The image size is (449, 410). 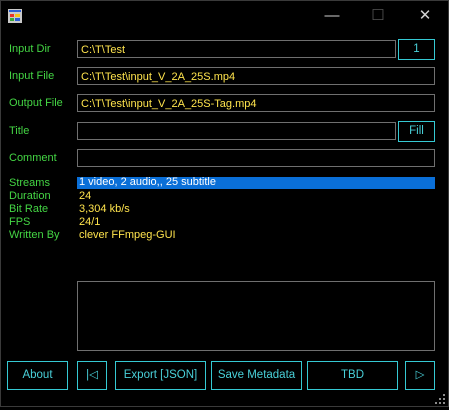 What do you see at coordinates (32, 76) in the screenshot?
I see `input-file-label: Input File` at bounding box center [32, 76].